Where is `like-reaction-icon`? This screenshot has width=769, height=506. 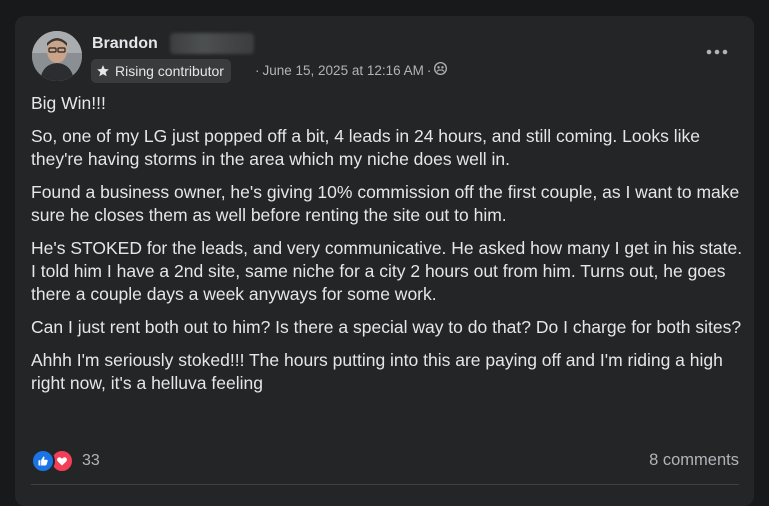 like-reaction-icon is located at coordinates (43, 461).